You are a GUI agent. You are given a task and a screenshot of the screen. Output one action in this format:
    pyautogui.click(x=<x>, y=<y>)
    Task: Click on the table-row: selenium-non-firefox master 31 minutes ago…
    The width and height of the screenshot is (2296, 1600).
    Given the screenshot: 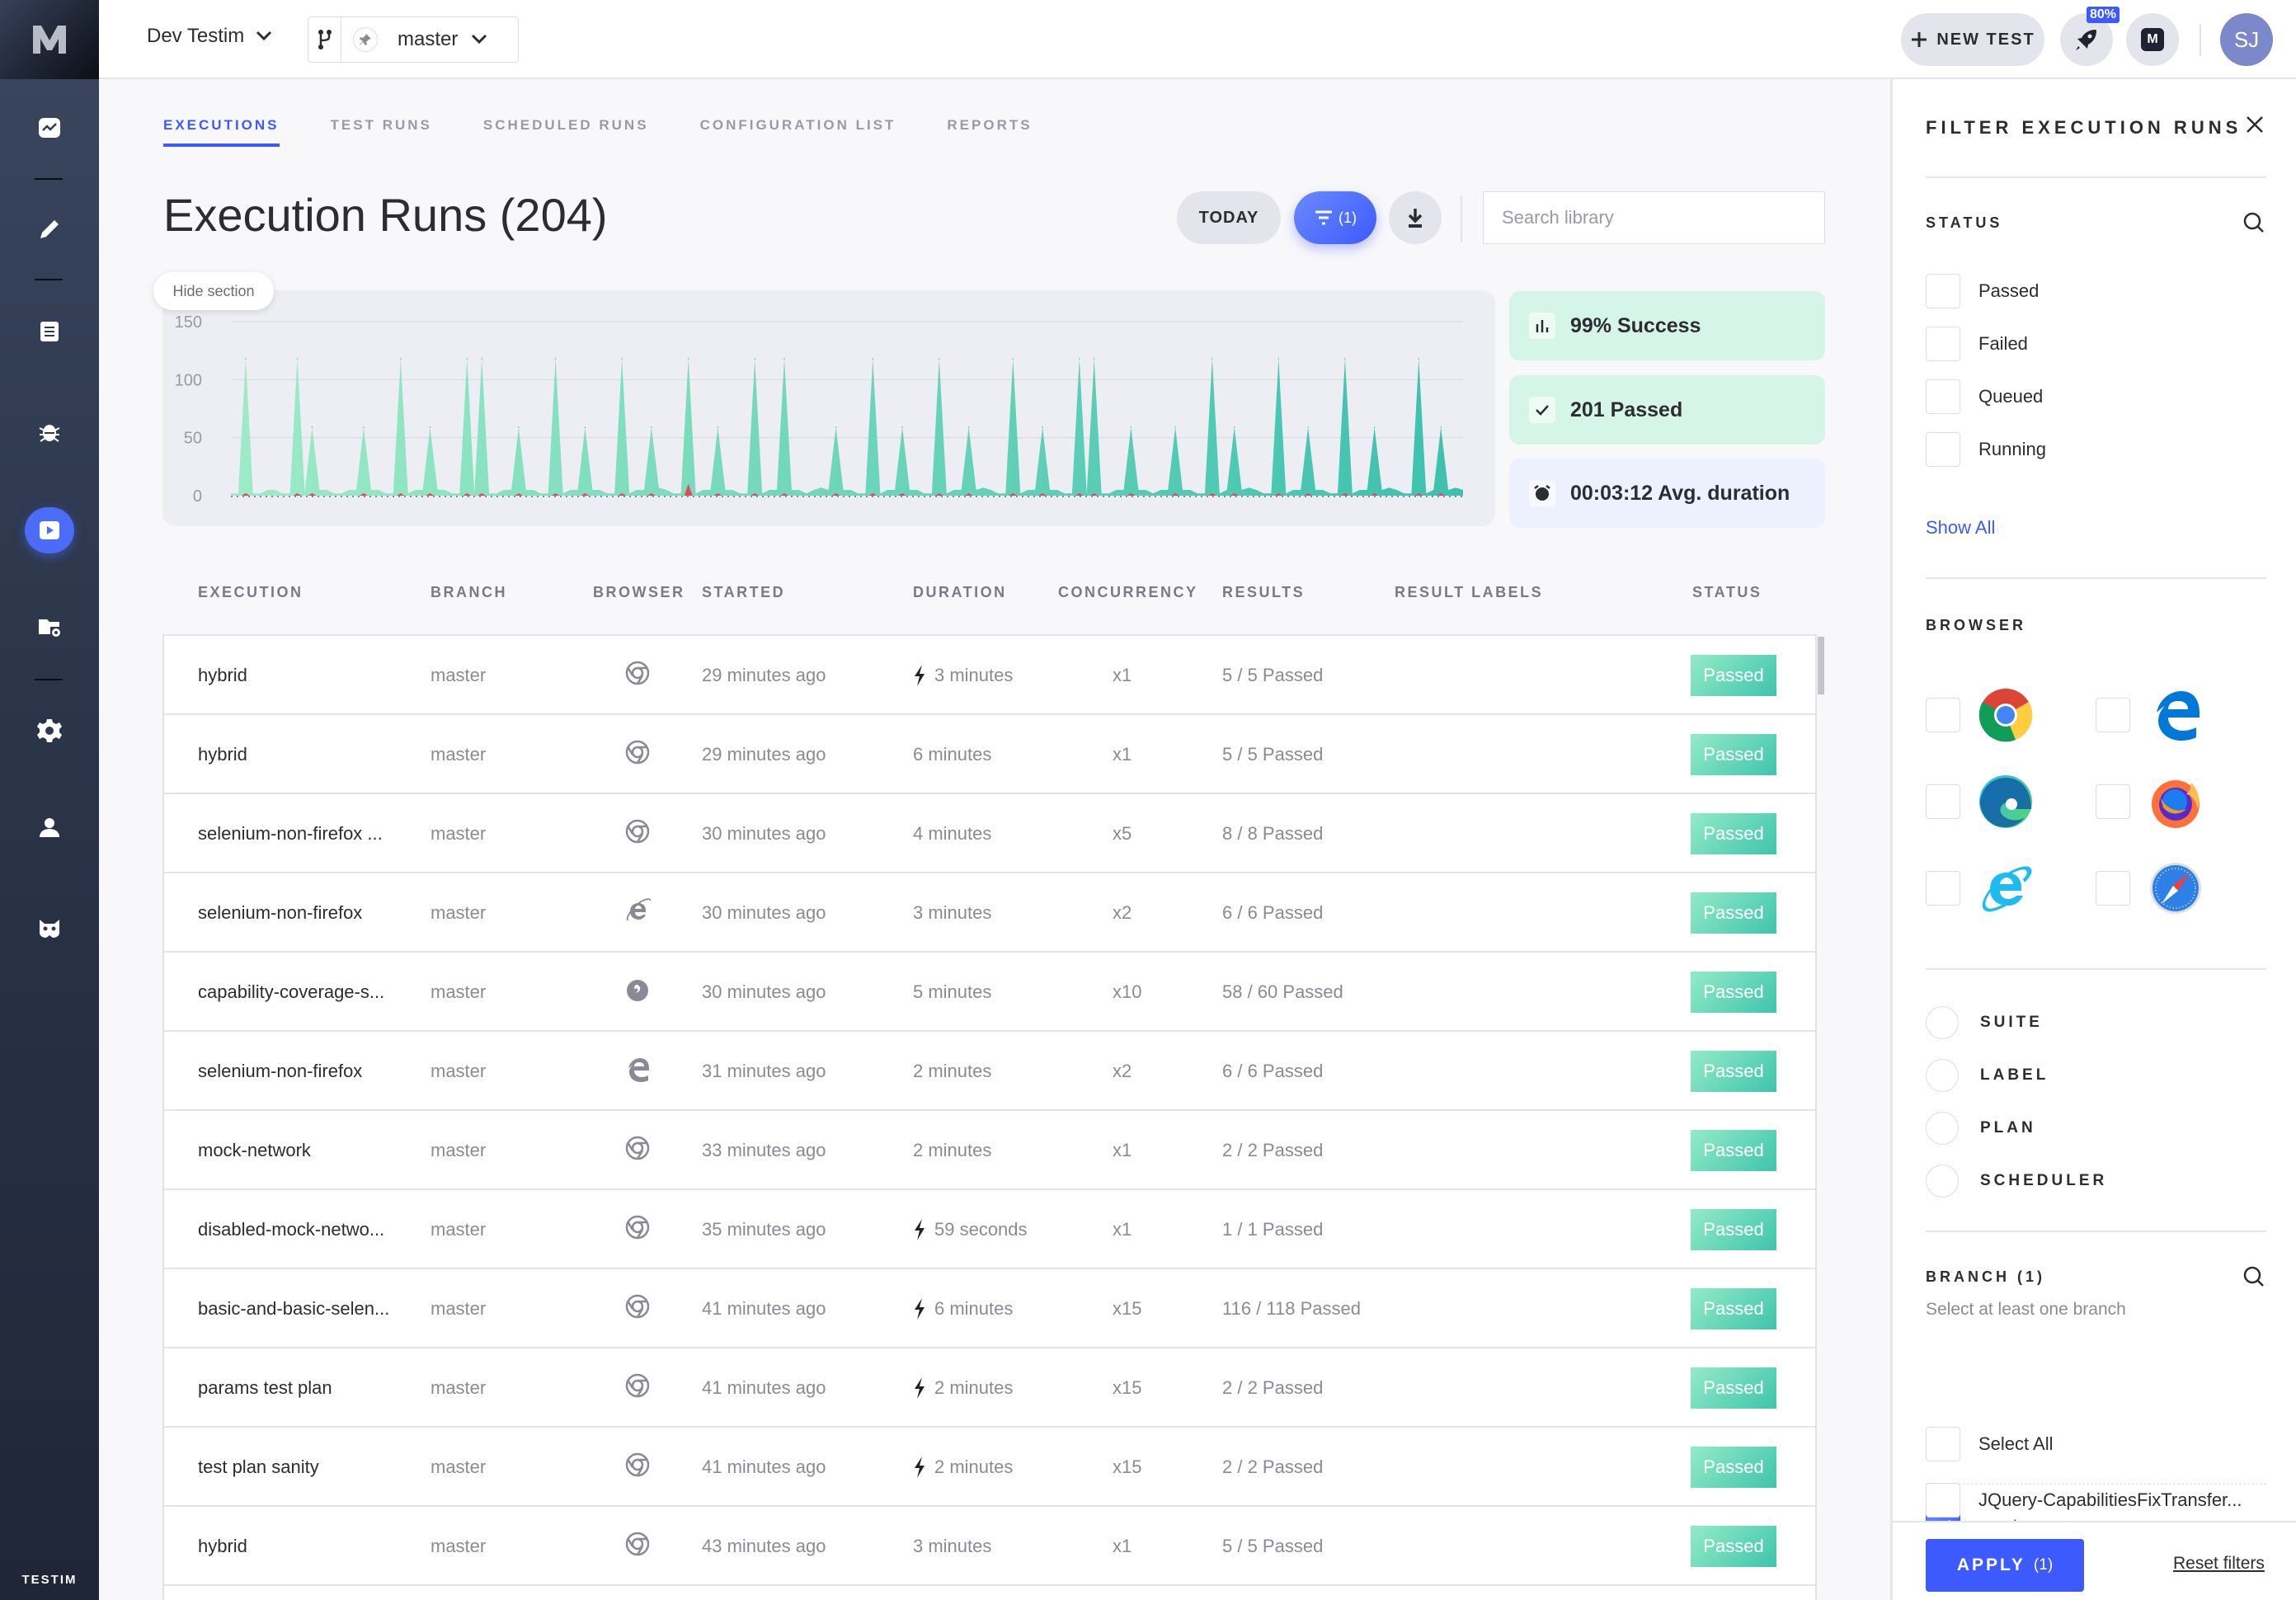 What is the action you would take?
    pyautogui.click(x=989, y=1071)
    